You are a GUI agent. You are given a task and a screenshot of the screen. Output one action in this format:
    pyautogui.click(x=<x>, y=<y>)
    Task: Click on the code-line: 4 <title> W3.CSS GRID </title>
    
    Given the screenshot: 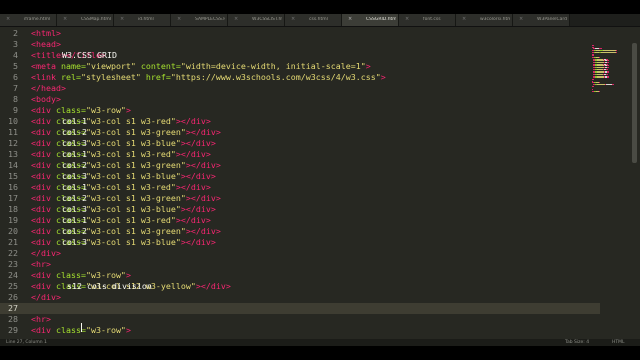 What is the action you would take?
    pyautogui.click(x=300, y=55)
    